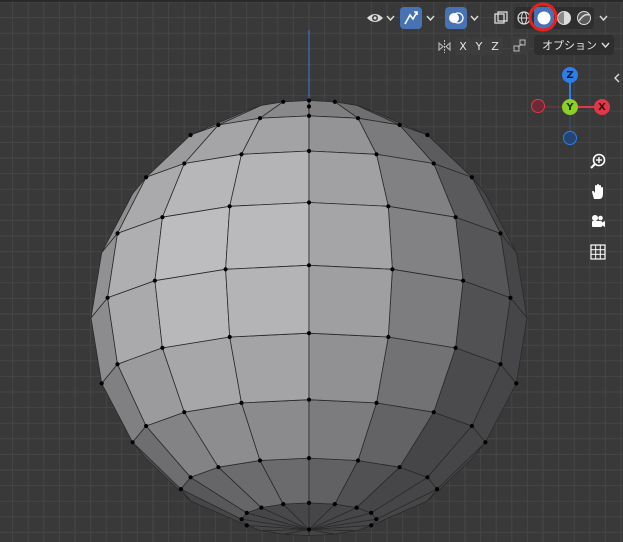  I want to click on visibility-dropdown-chevron-icon, so click(390, 18).